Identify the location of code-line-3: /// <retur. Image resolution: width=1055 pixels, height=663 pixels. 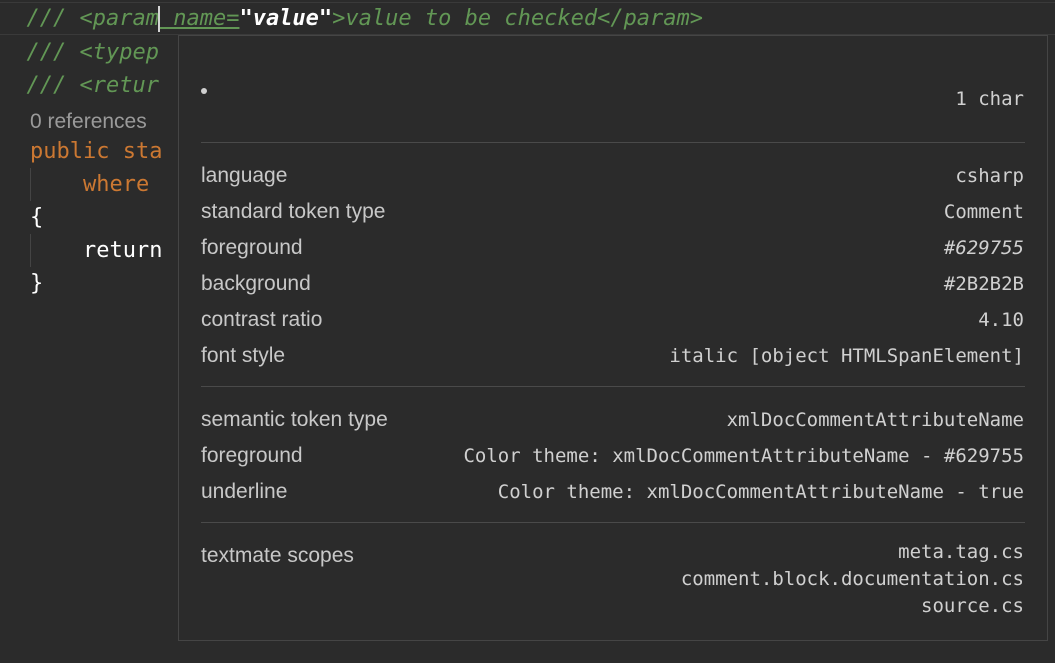
(79, 85).